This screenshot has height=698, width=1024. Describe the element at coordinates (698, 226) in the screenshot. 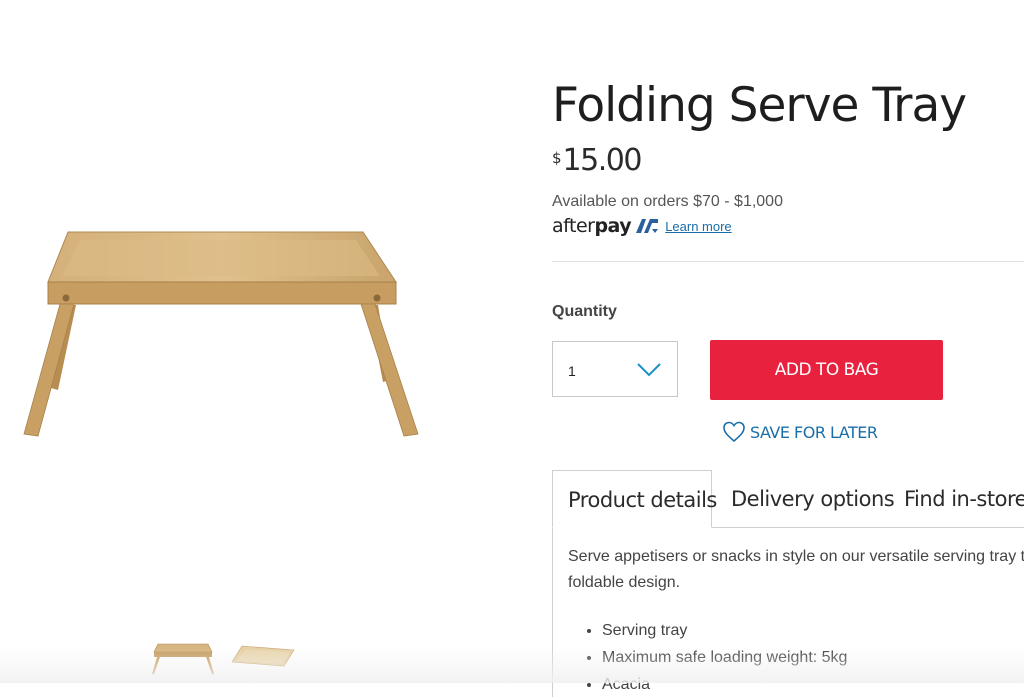

I see `afterpay-learn-more-link: Learn more` at that location.